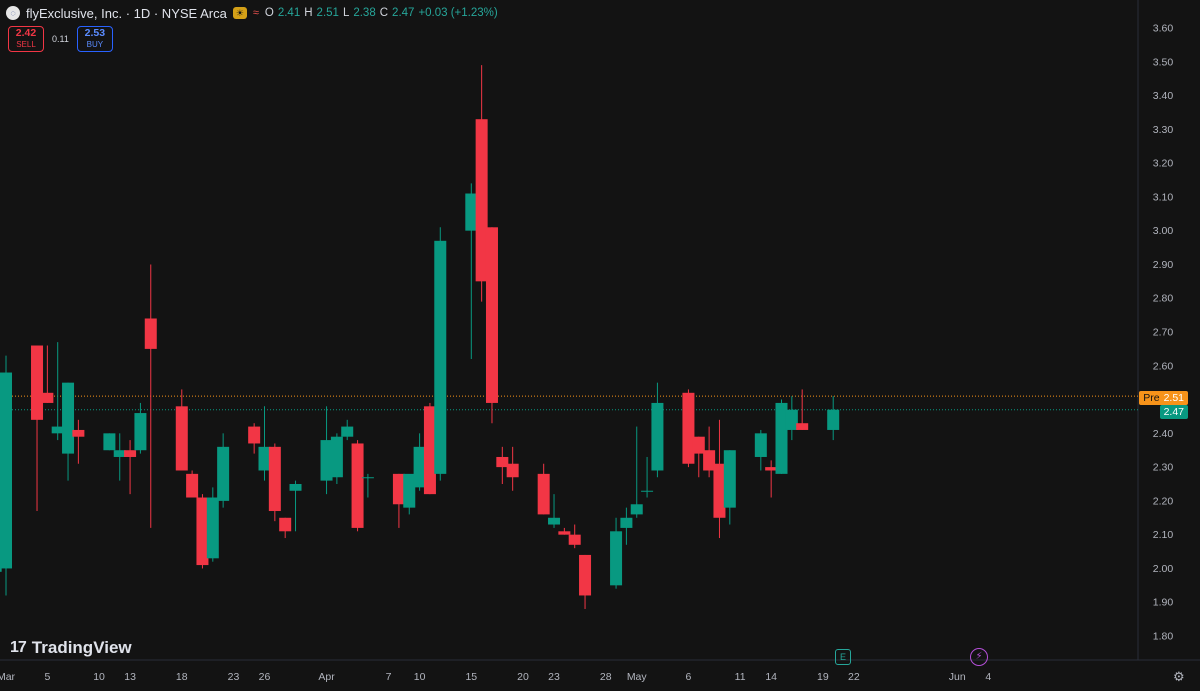 This screenshot has width=1200, height=691. I want to click on premarket-label: Pre, so click(1151, 398).